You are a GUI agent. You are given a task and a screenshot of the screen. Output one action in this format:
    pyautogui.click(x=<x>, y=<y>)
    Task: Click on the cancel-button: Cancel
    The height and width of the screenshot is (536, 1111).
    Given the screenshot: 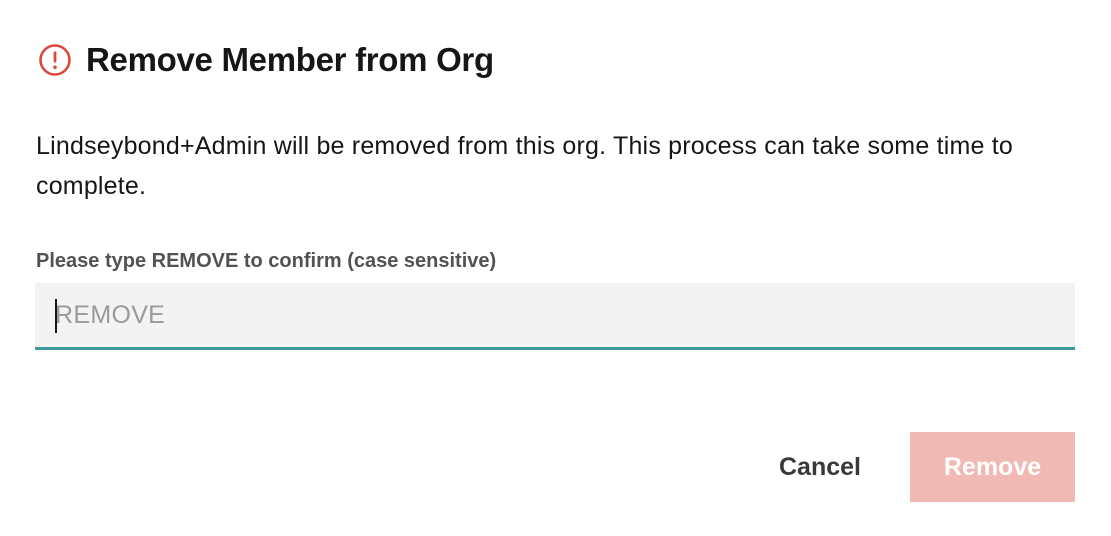 What is the action you would take?
    pyautogui.click(x=820, y=467)
    